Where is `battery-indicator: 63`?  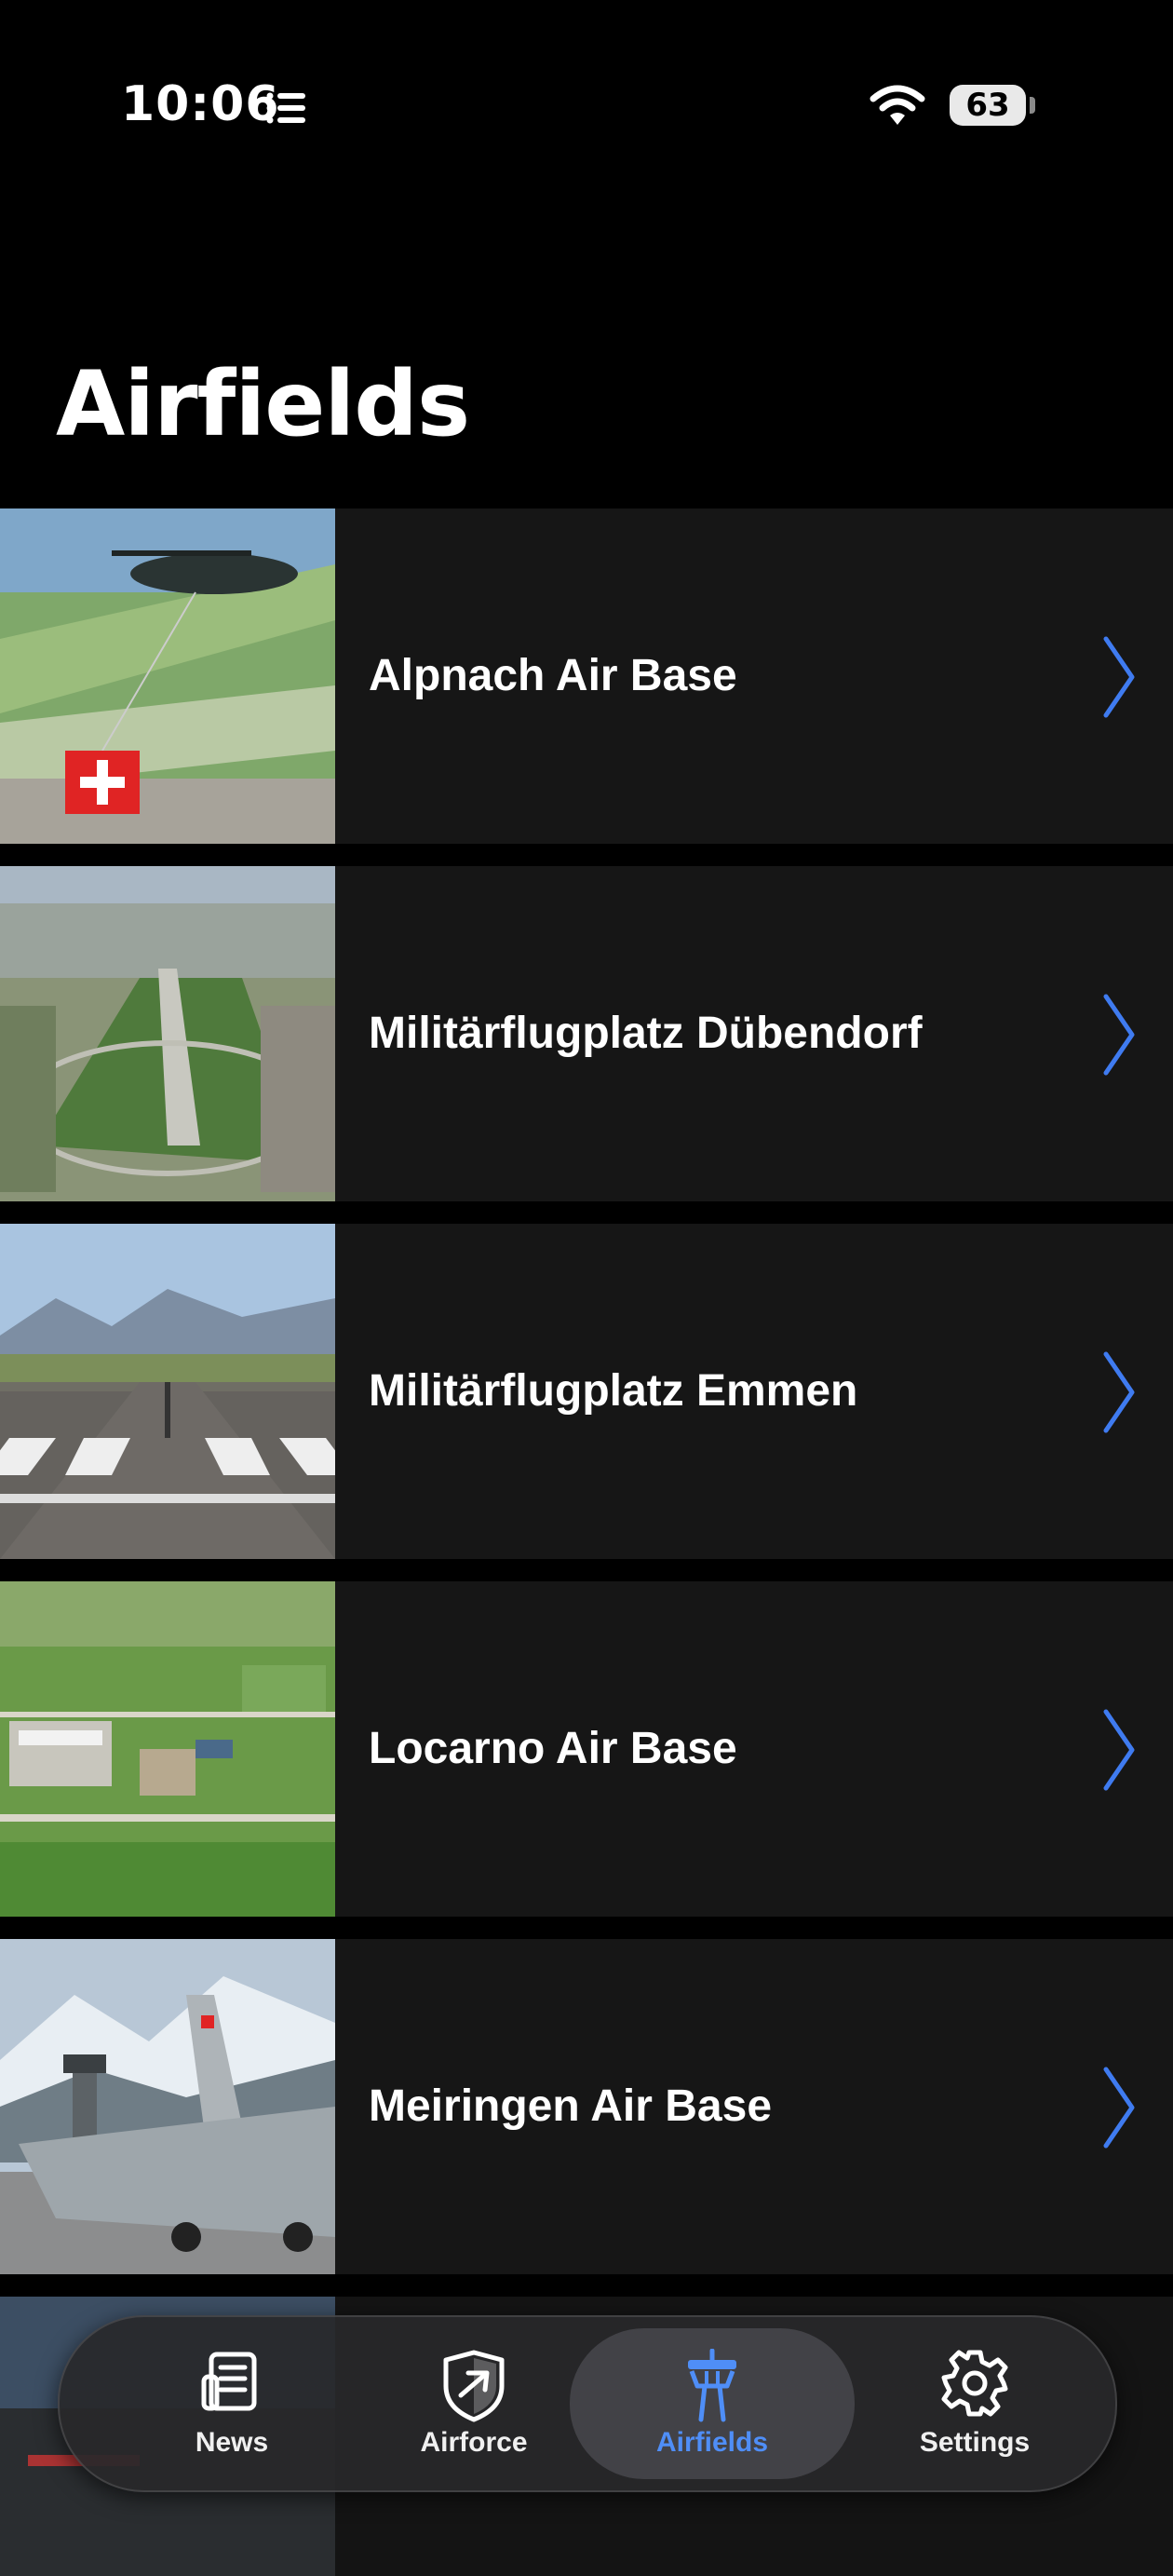
battery-indicator: 63 is located at coordinates (988, 105).